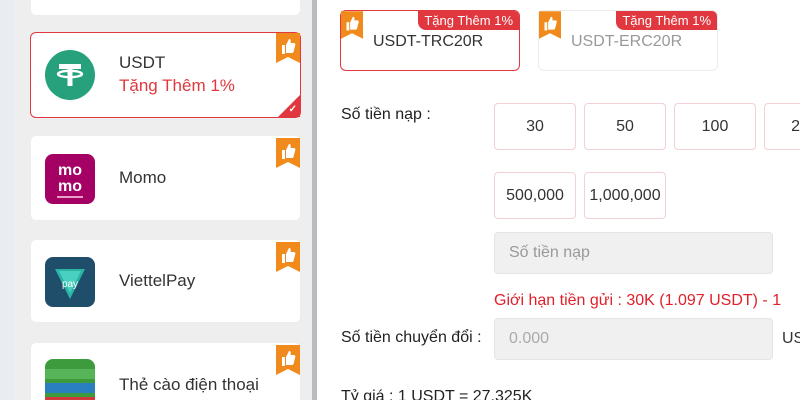 The image size is (800, 400). I want to click on payment-method-card-top, so click(165, 8).